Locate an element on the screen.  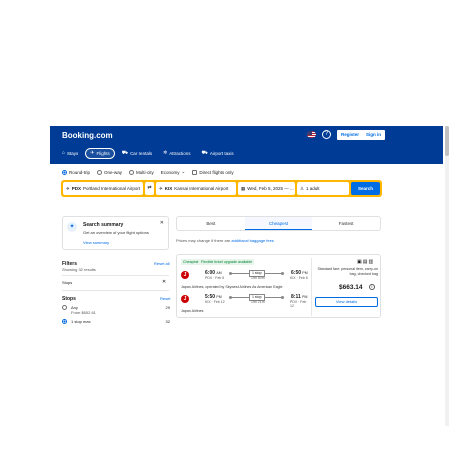
nav-tab-flights: ✈ Flights is located at coordinates (100, 153).